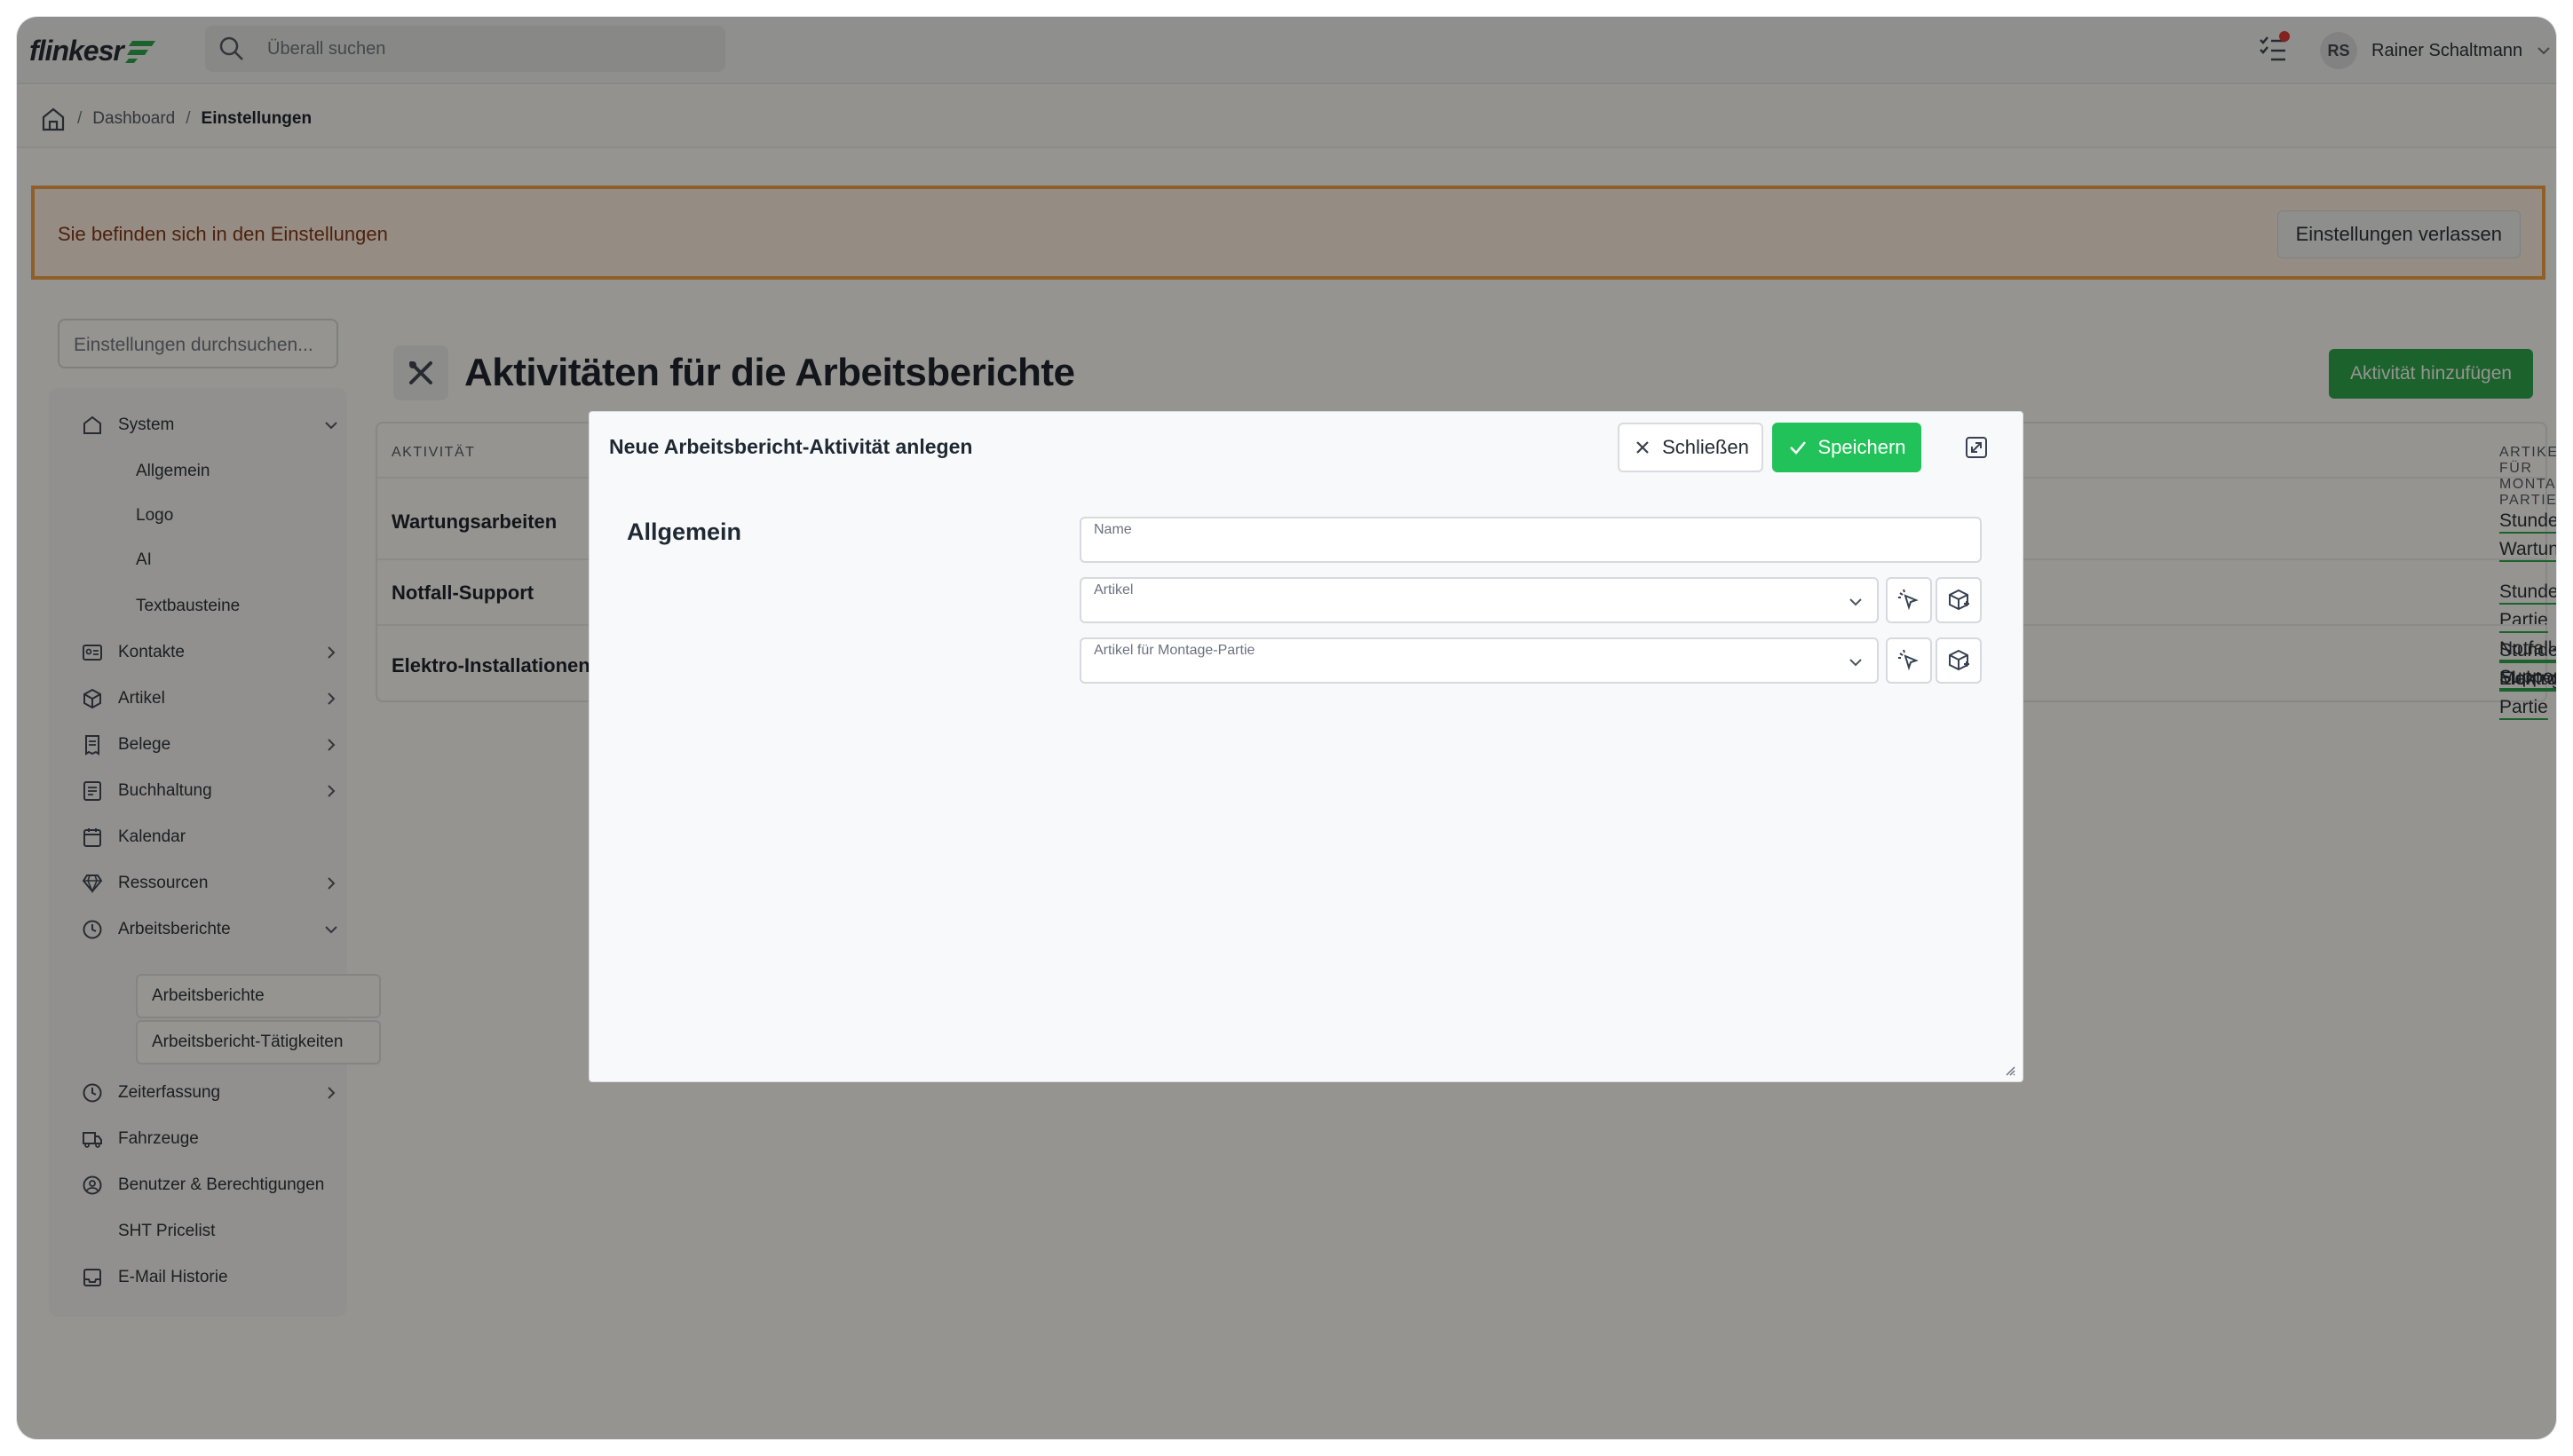 Image resolution: width=2573 pixels, height=1456 pixels. I want to click on artikel-create-button, so click(1959, 600).